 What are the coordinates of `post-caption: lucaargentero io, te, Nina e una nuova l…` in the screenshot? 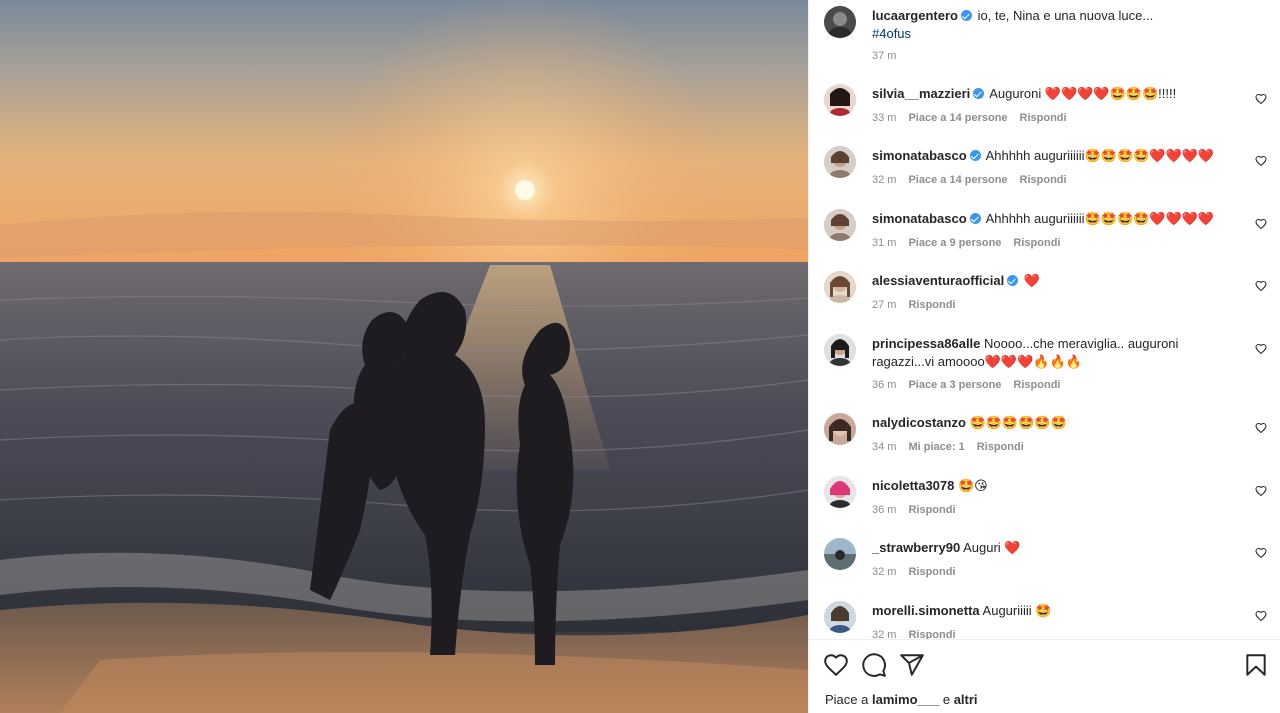 It's located at (1057, 25).